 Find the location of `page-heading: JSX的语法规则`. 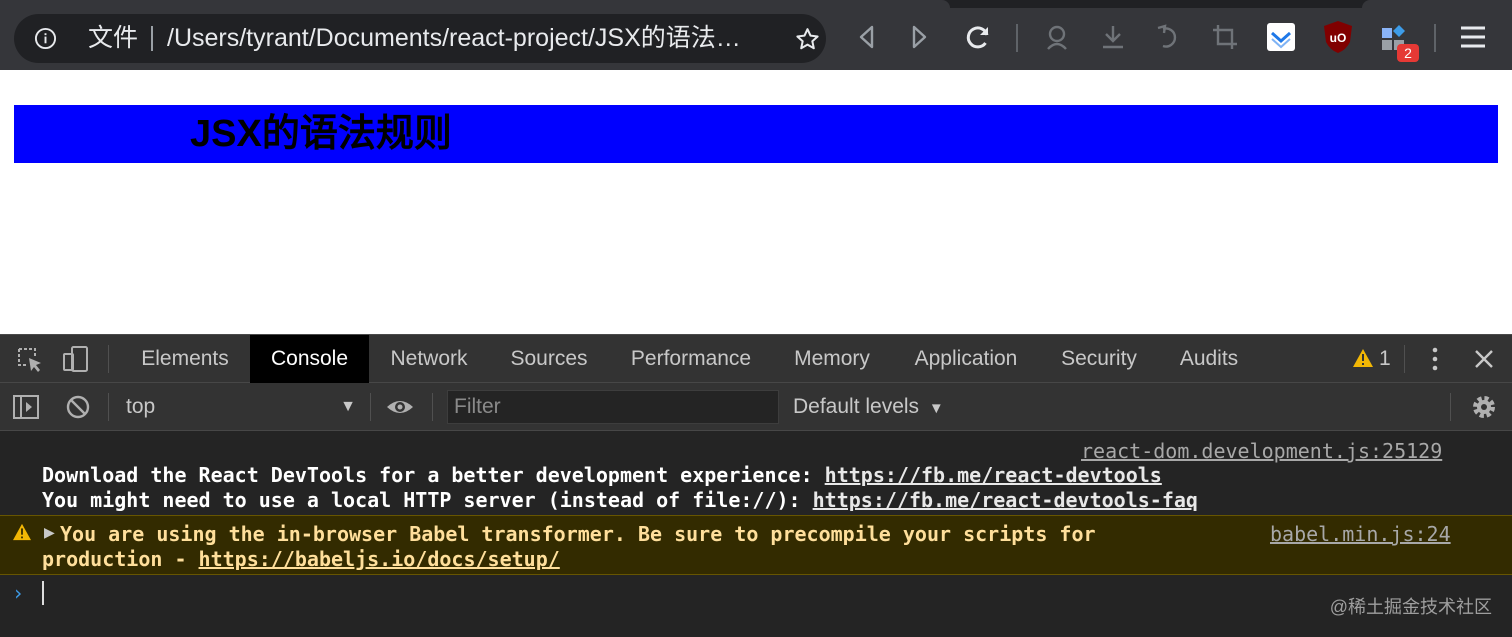

page-heading: JSX的语法规则 is located at coordinates (321, 134).